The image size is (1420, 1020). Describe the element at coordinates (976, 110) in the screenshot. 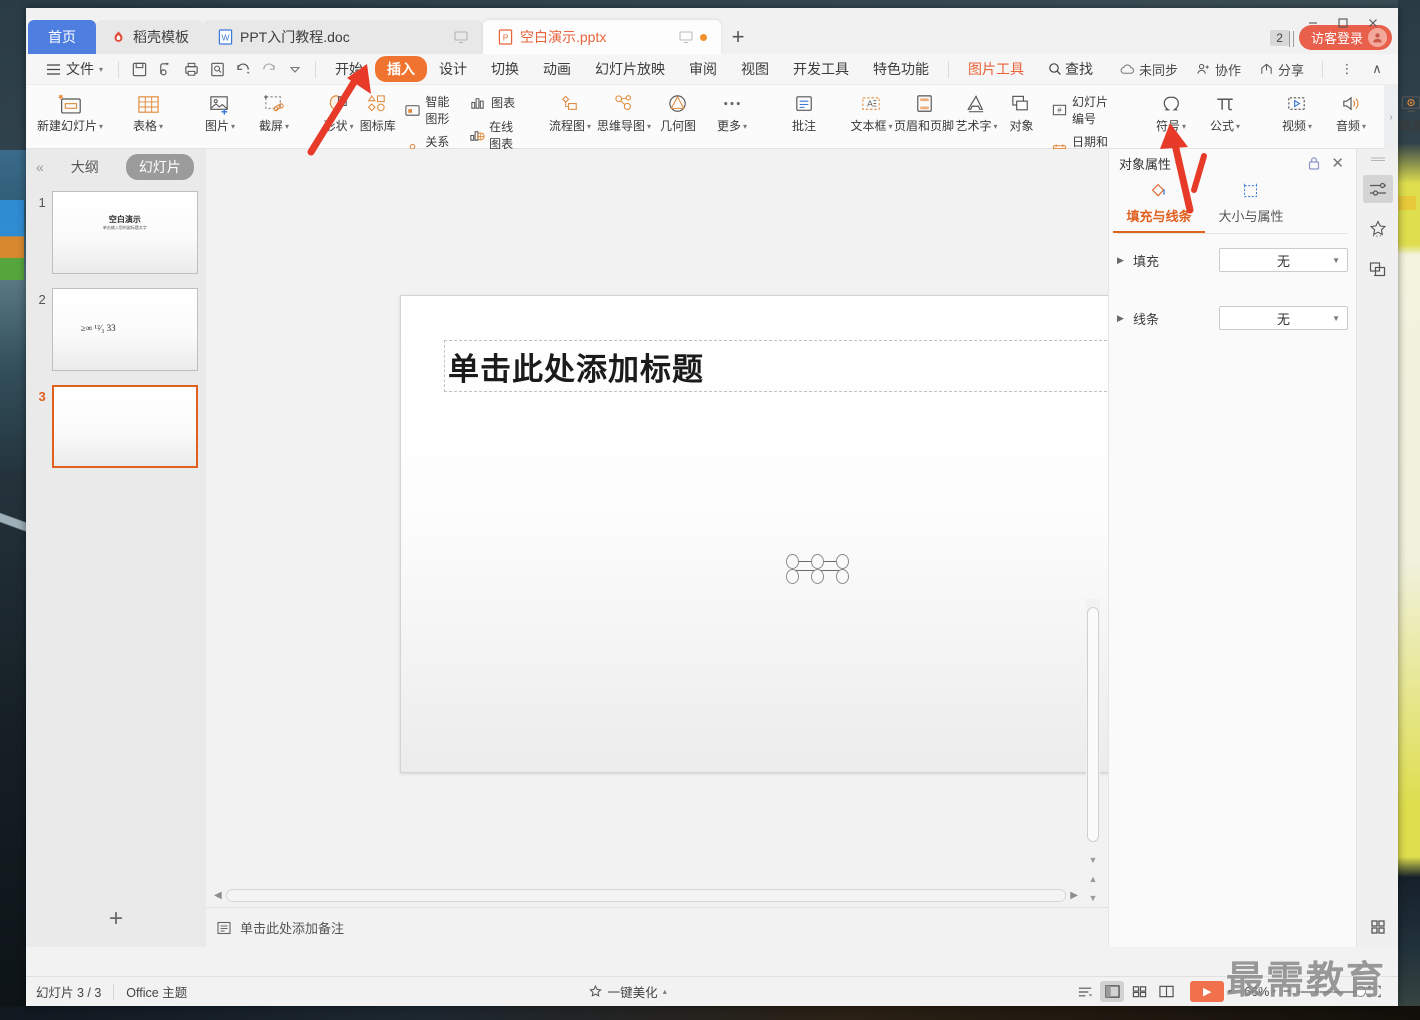

I see `wordart-button: 艺术字 ▾` at that location.